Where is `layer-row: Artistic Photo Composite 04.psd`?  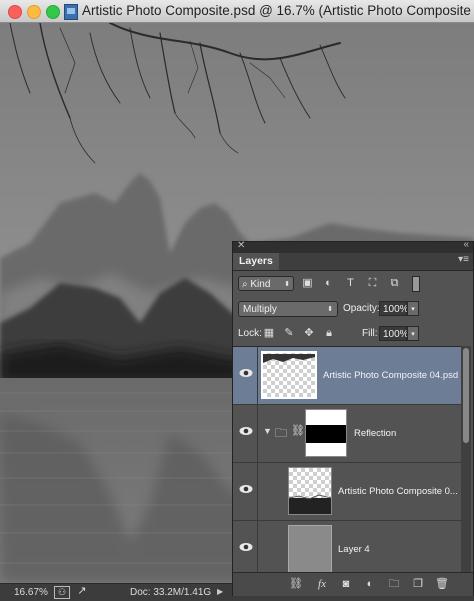
layer-row: Artistic Photo Composite 04.psd is located at coordinates (347, 376).